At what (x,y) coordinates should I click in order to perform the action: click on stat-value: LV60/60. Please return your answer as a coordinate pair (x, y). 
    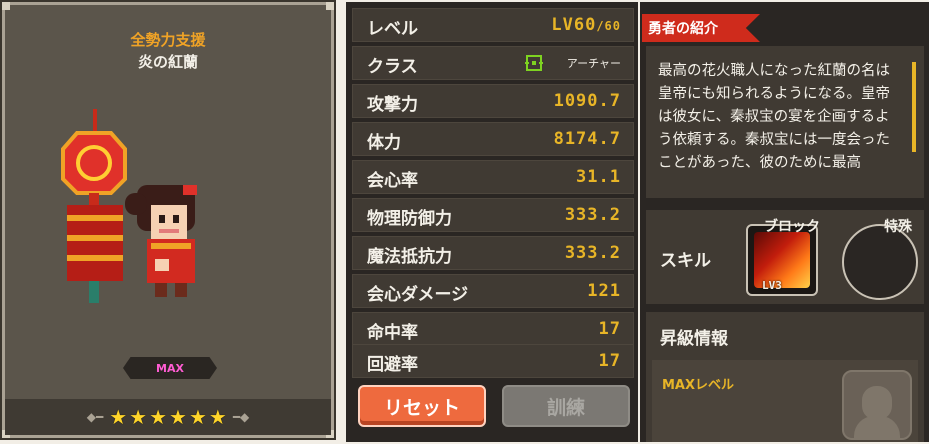
    Looking at the image, I should click on (586, 25).